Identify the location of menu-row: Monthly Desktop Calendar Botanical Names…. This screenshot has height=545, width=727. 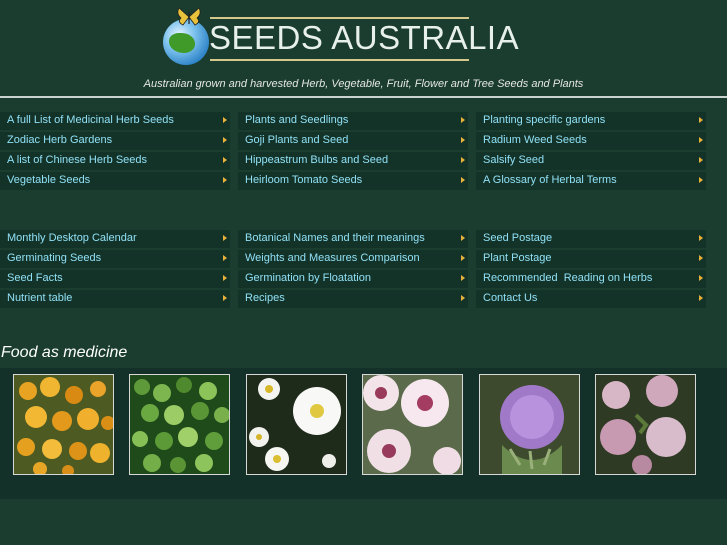
(363, 239).